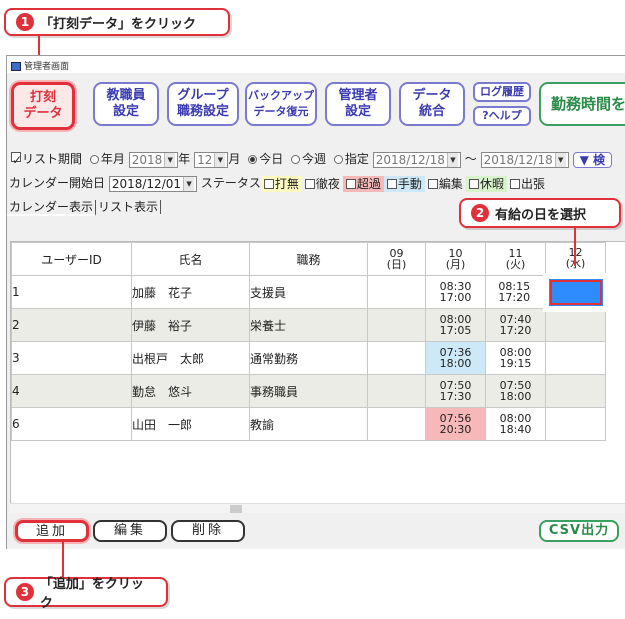 The height and width of the screenshot is (619, 625). I want to click on cell-job: 通常勤務, so click(308, 358).